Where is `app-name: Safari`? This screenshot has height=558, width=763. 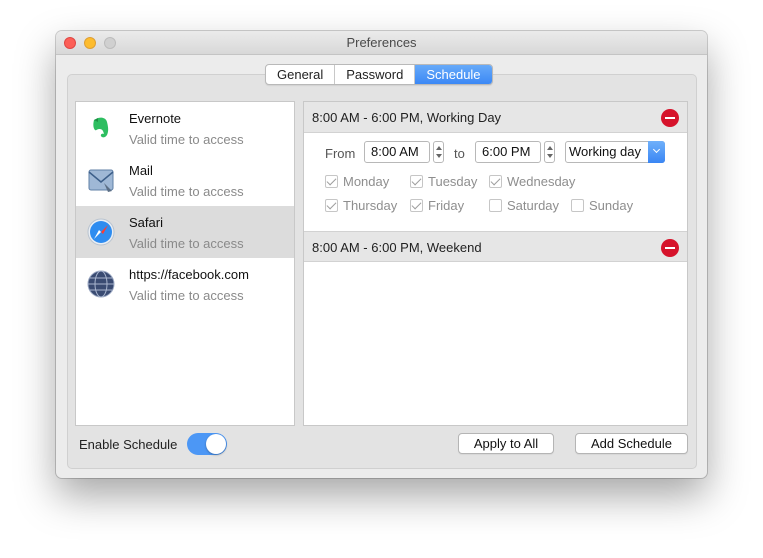
app-name: Safari is located at coordinates (146, 222).